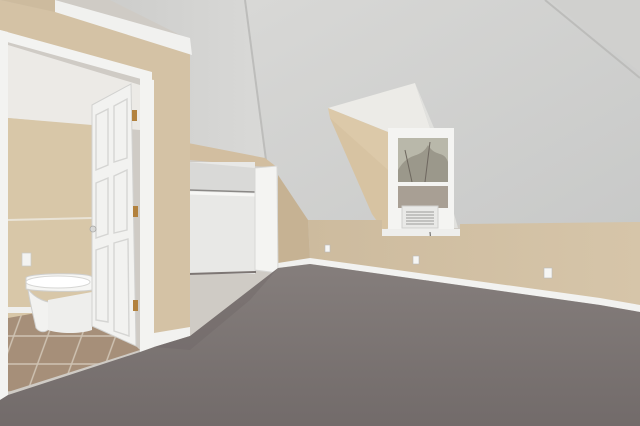 This screenshot has height=426, width=640. I want to click on window-sill, so click(421, 232).